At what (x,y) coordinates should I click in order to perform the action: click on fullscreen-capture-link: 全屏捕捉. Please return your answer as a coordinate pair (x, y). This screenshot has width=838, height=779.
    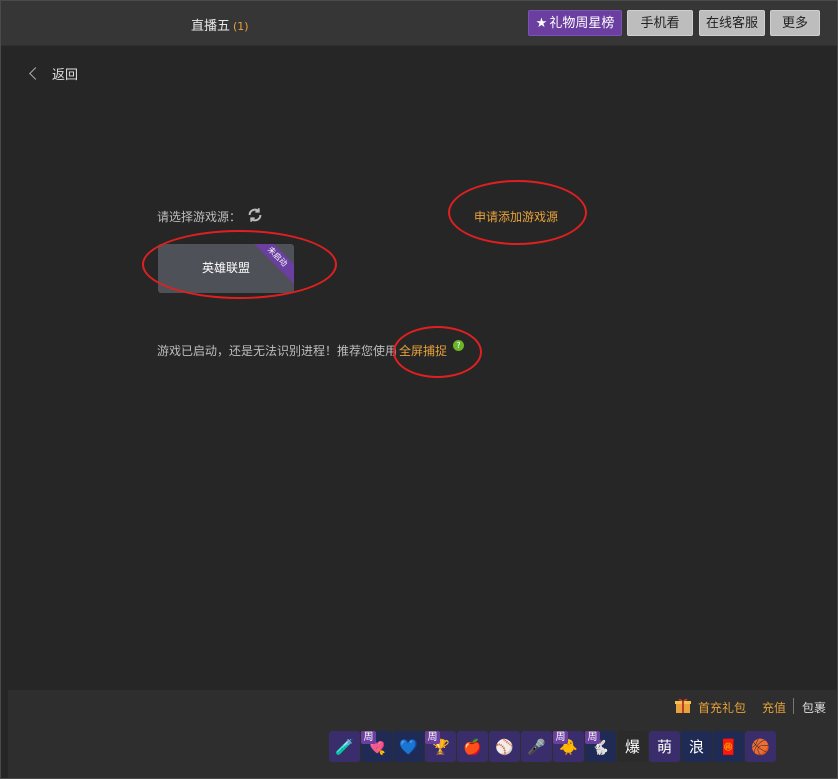
    Looking at the image, I should click on (423, 351).